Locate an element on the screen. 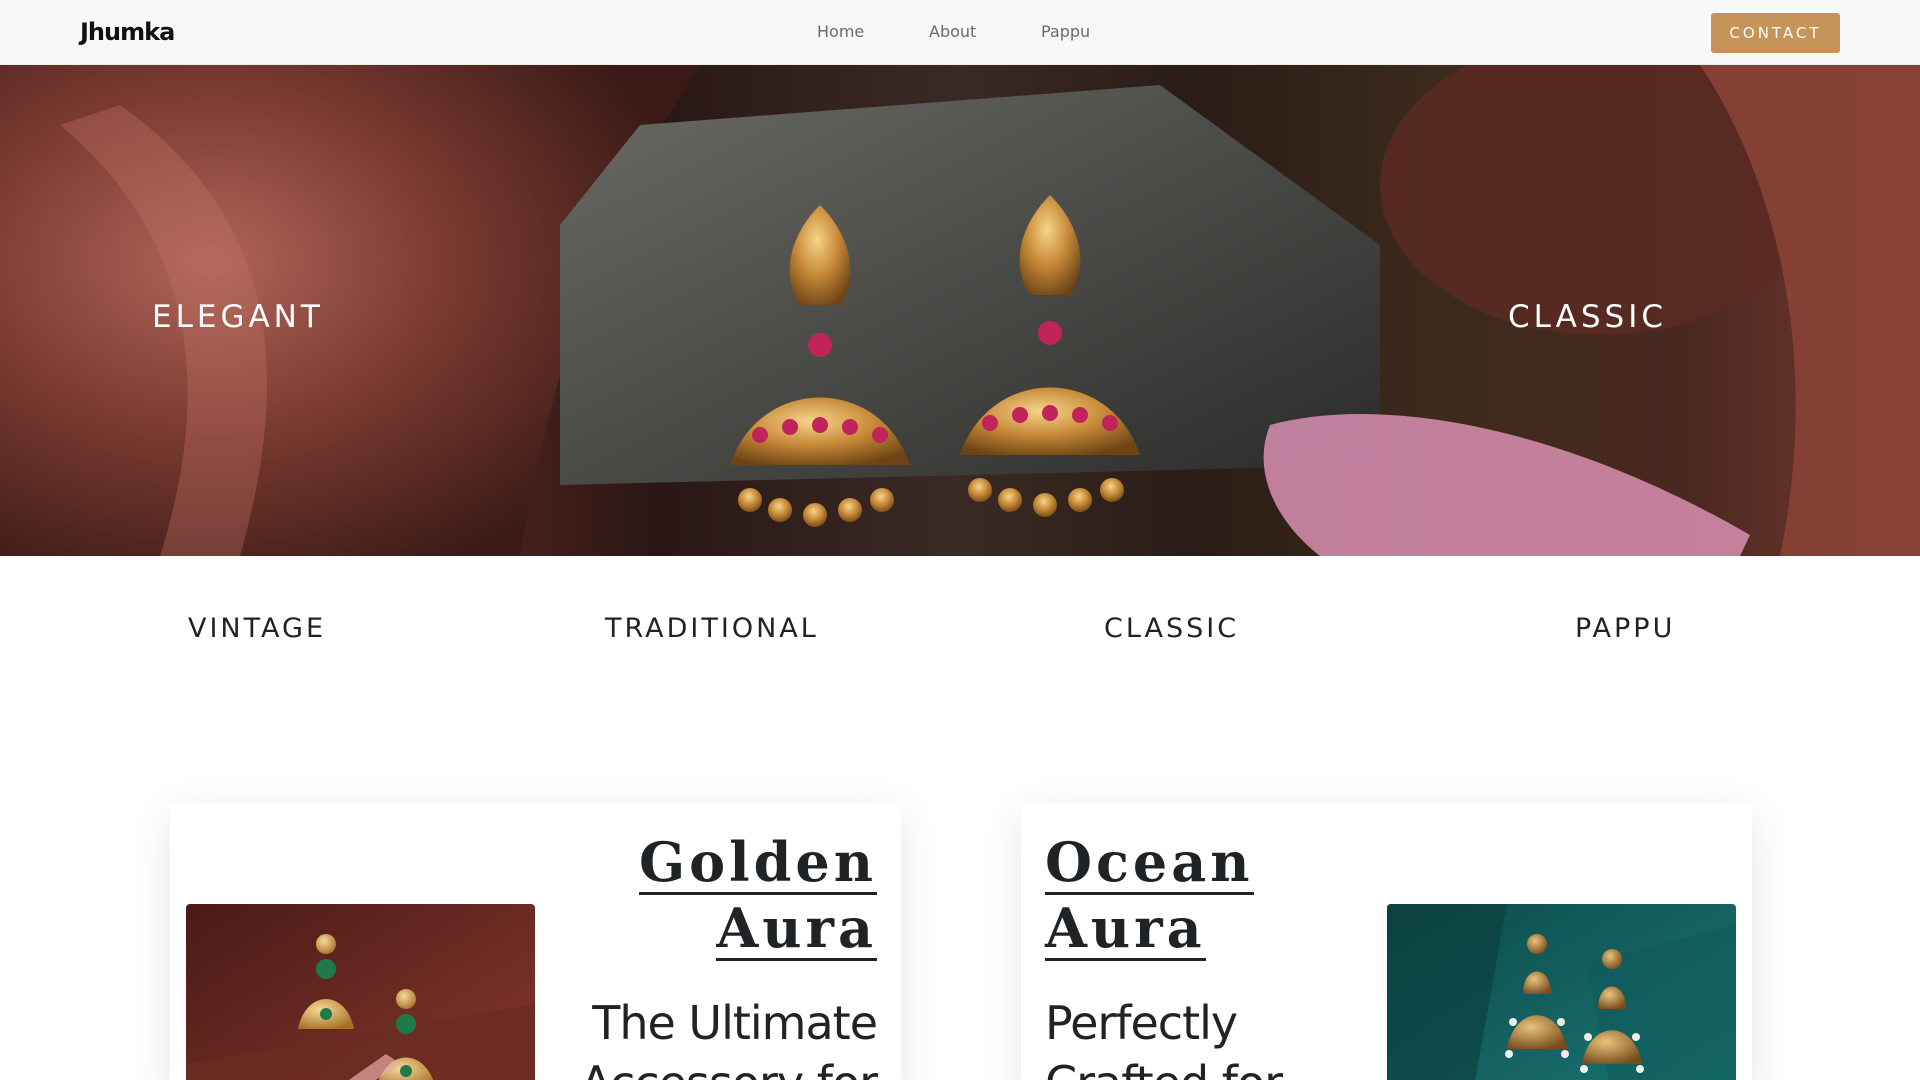 Image resolution: width=1920 pixels, height=1080 pixels. card-title-ocean-aura: Ocean Aura is located at coordinates (1149, 895).